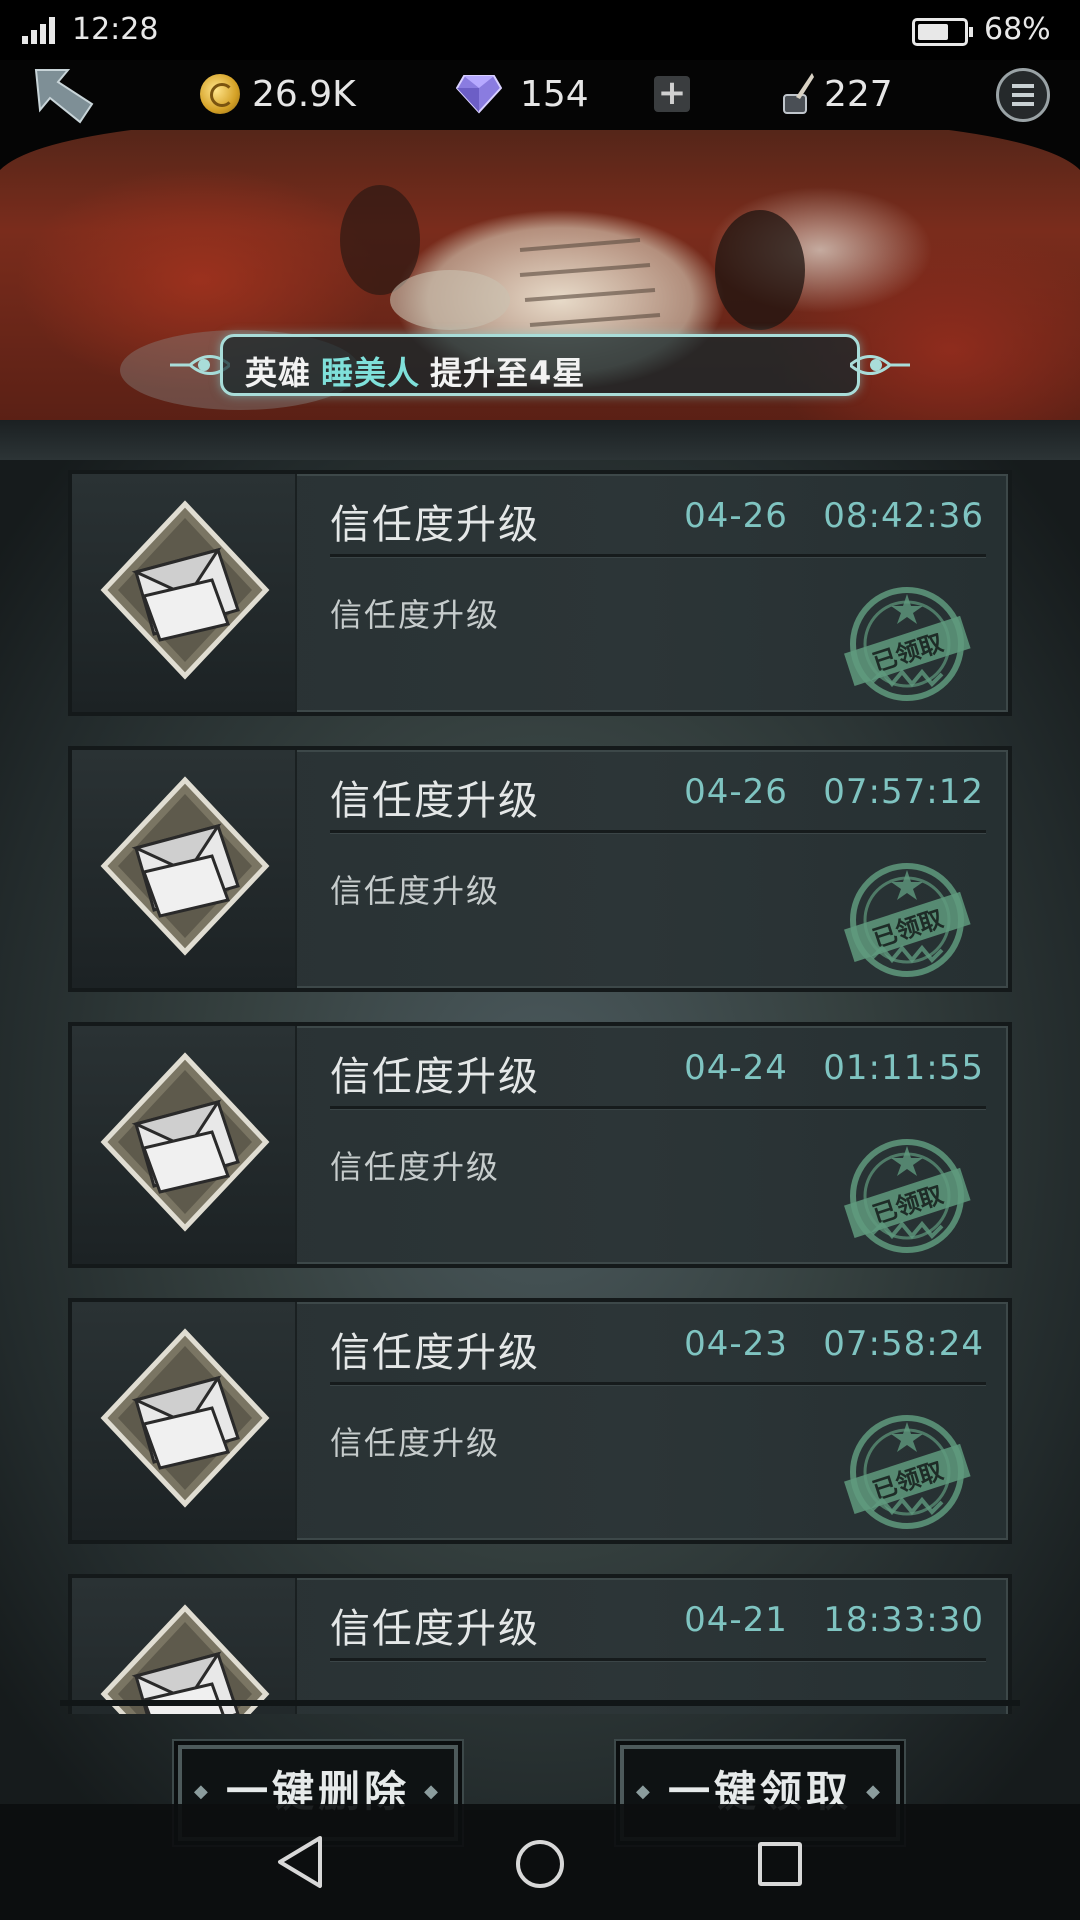 The height and width of the screenshot is (1920, 1080). Describe the element at coordinates (220, 94) in the screenshot. I see `gold-coin-icon` at that location.